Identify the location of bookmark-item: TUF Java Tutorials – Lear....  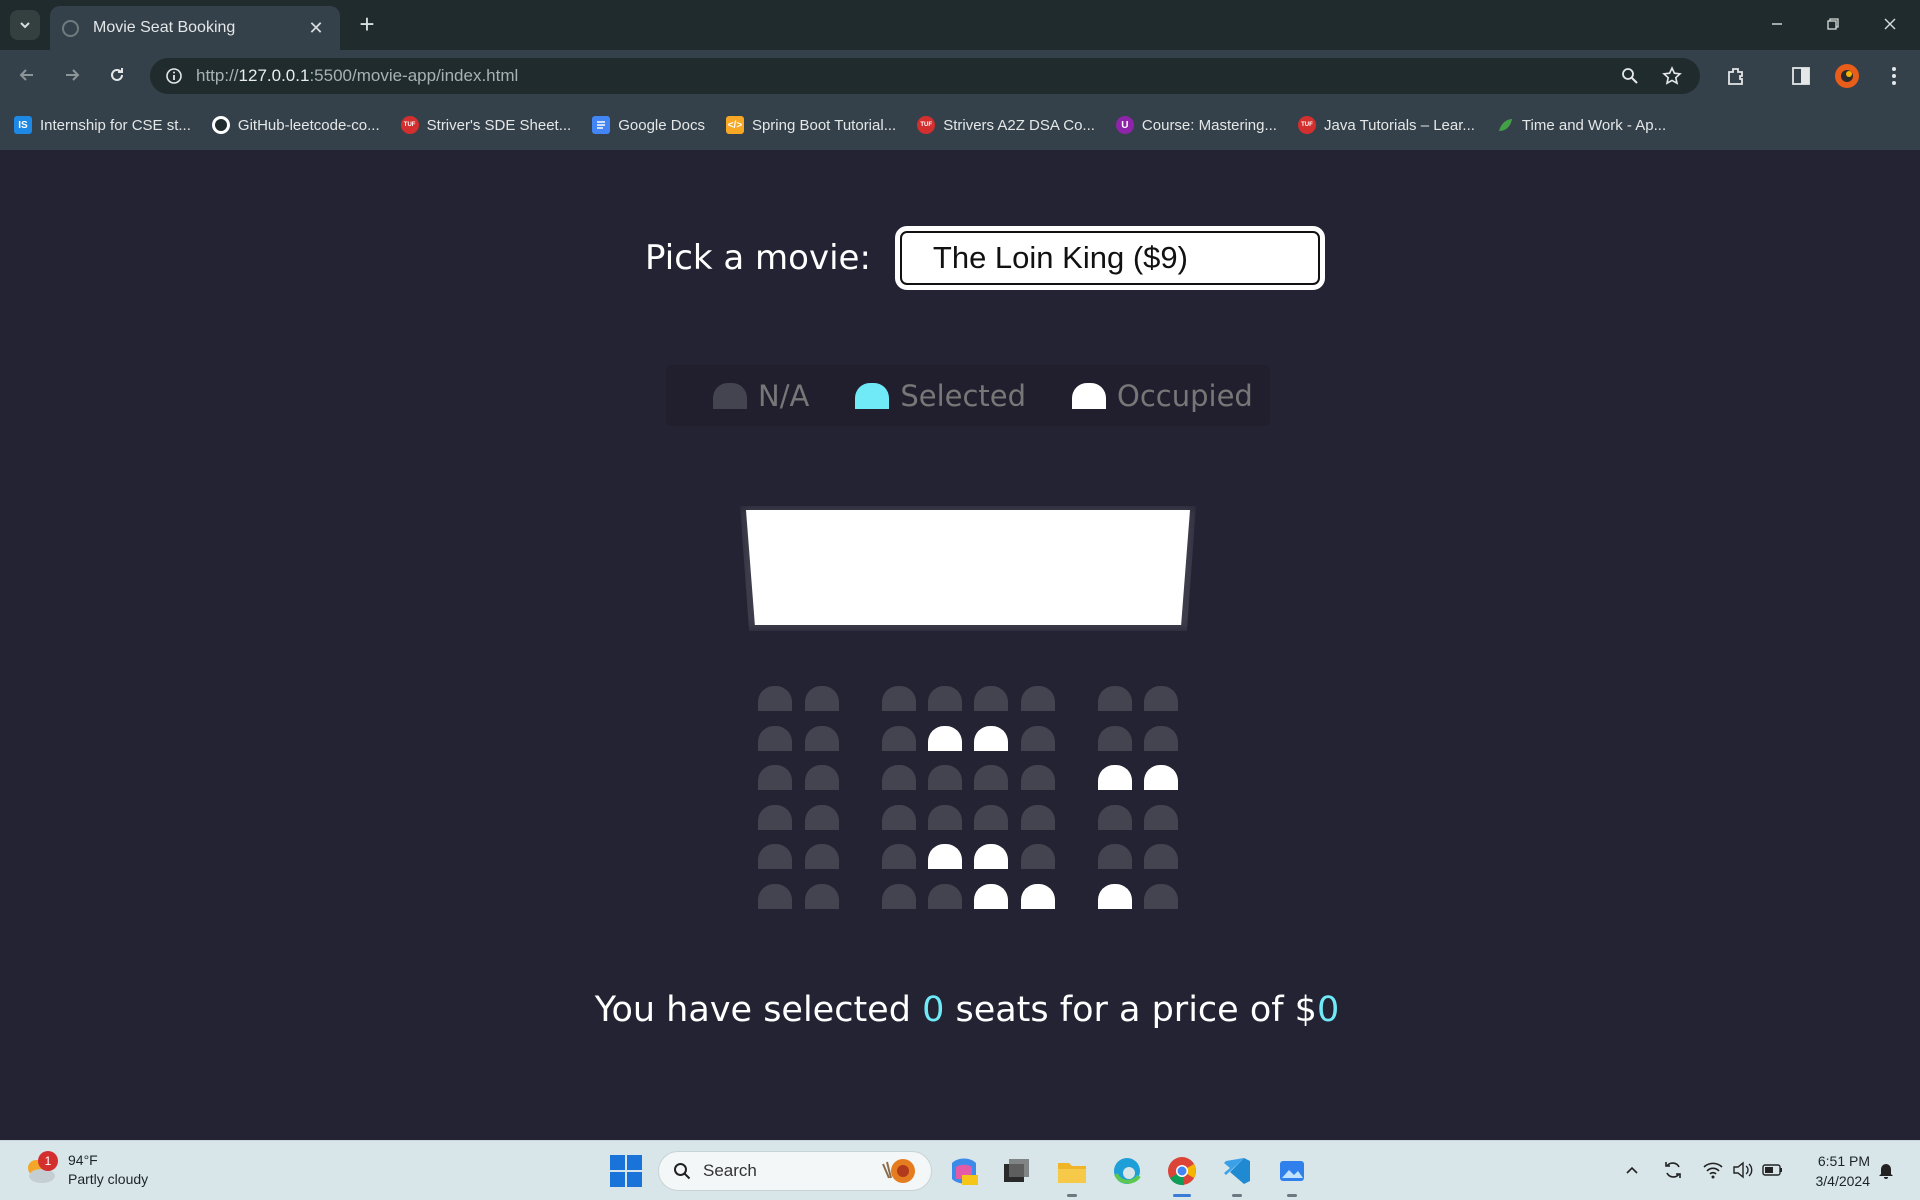
(1386, 125).